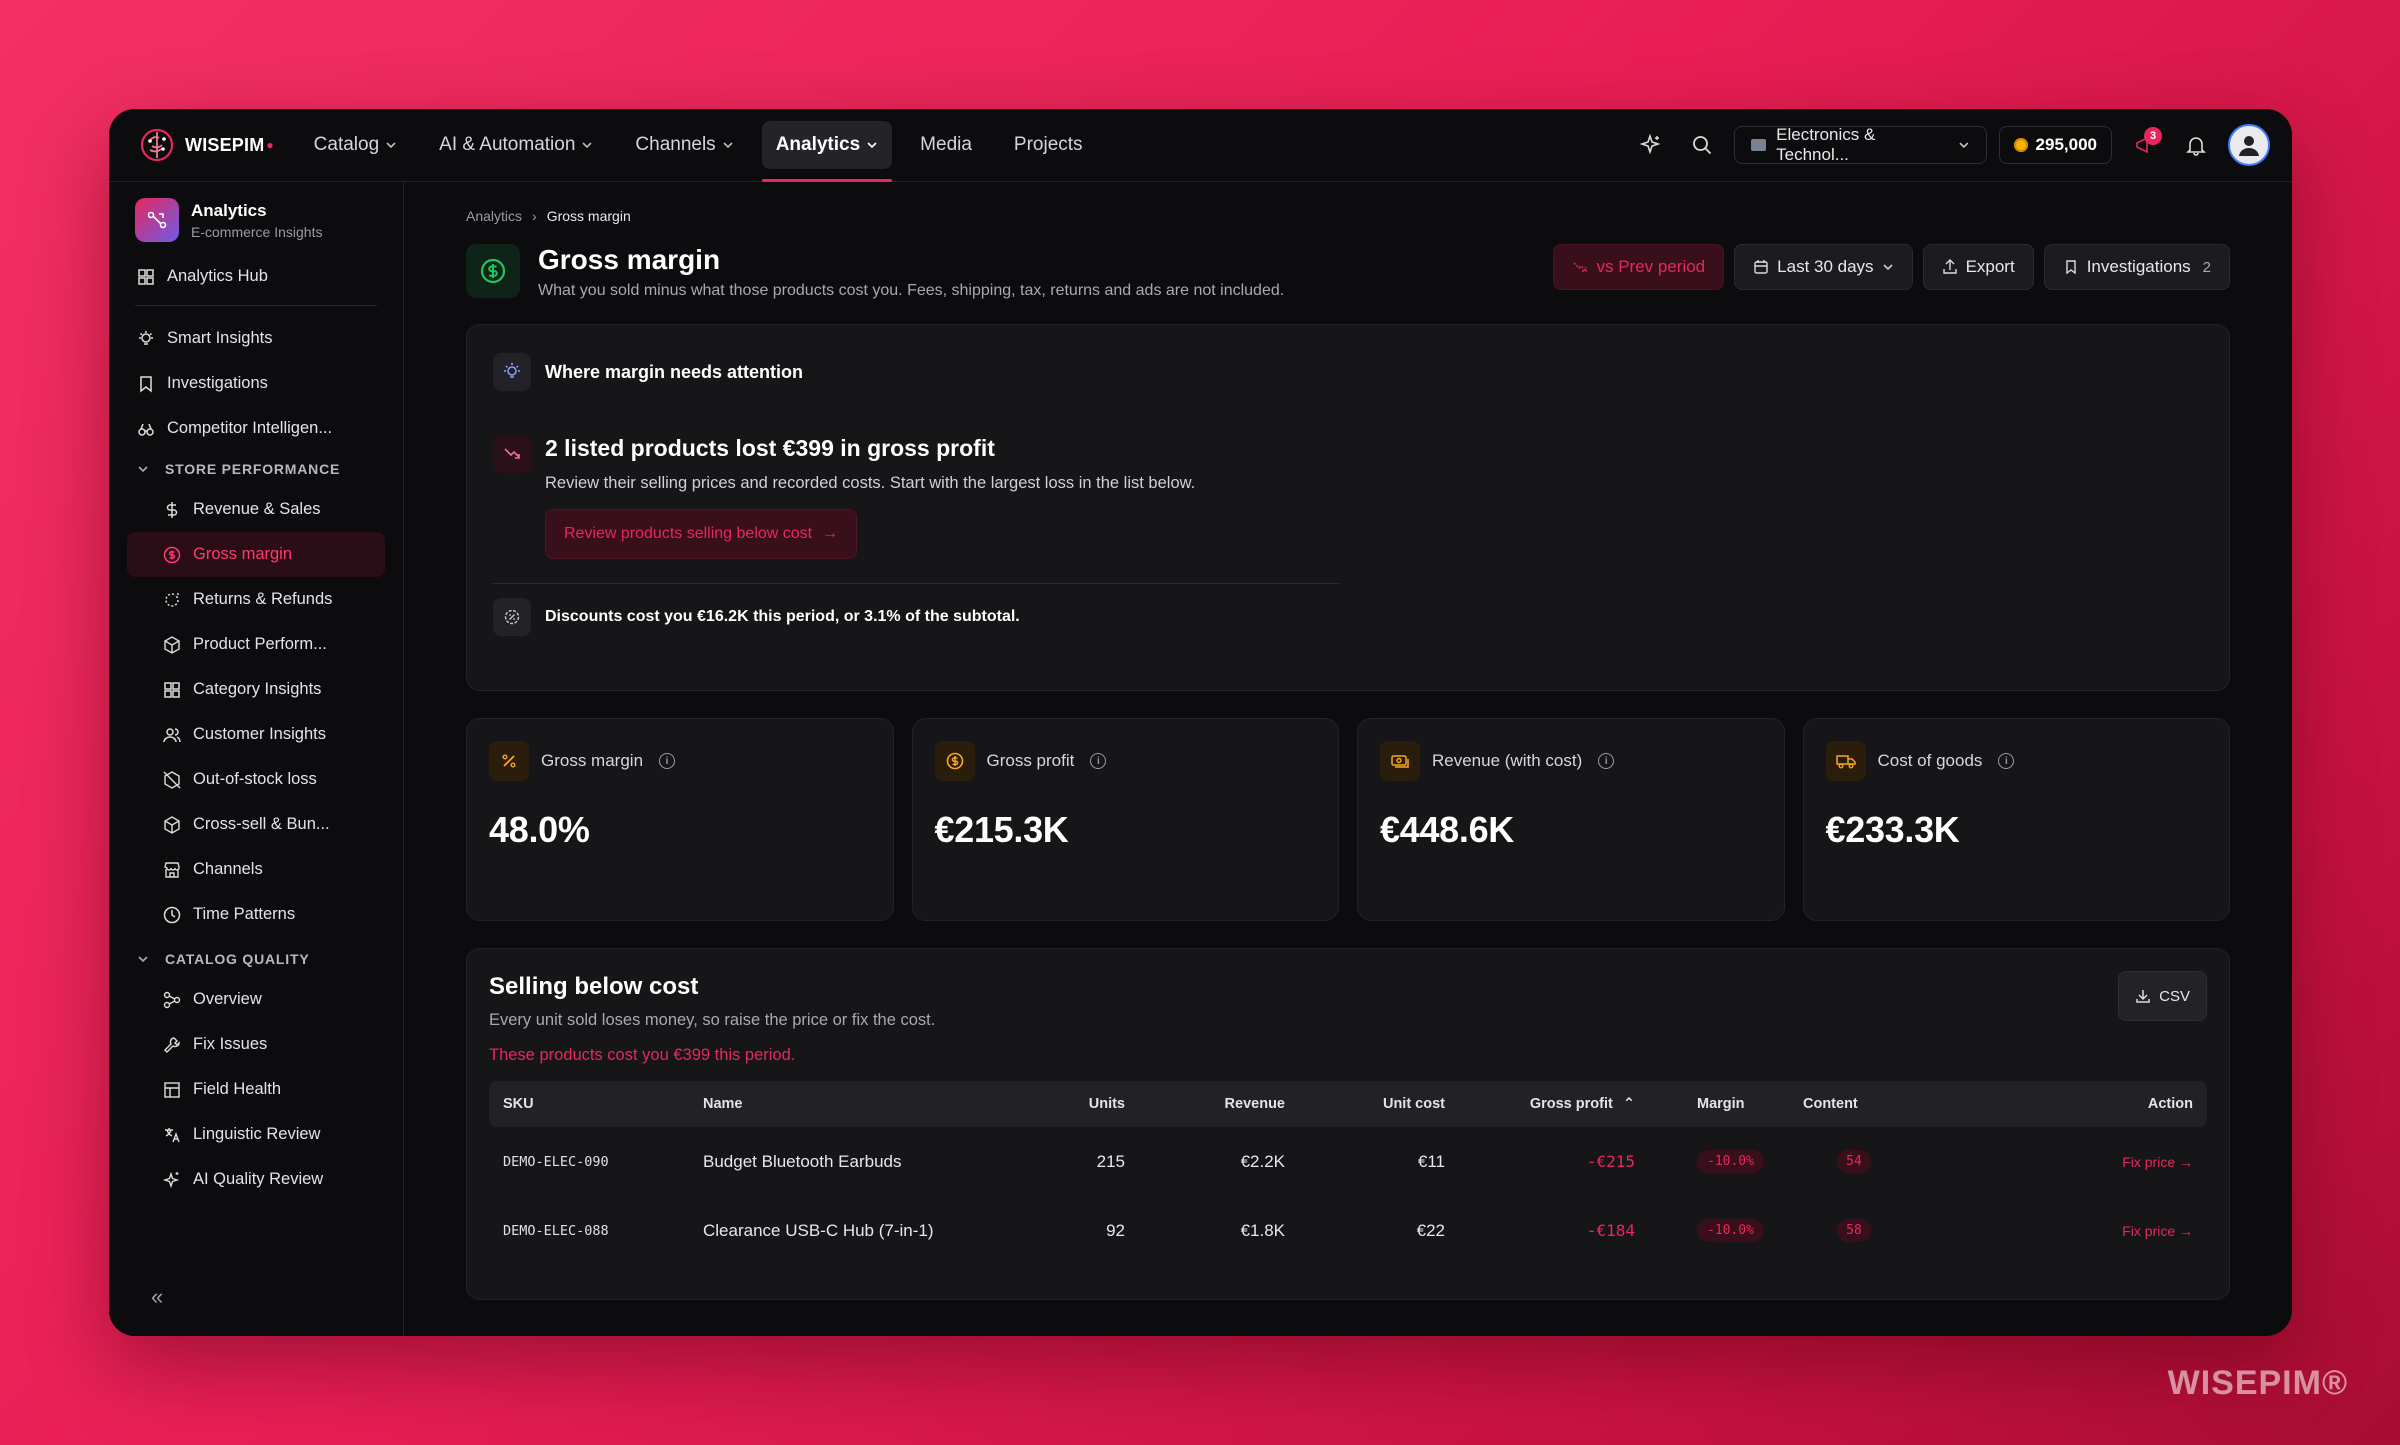 The width and height of the screenshot is (2400, 1445). I want to click on folder-icon, so click(1758, 145).